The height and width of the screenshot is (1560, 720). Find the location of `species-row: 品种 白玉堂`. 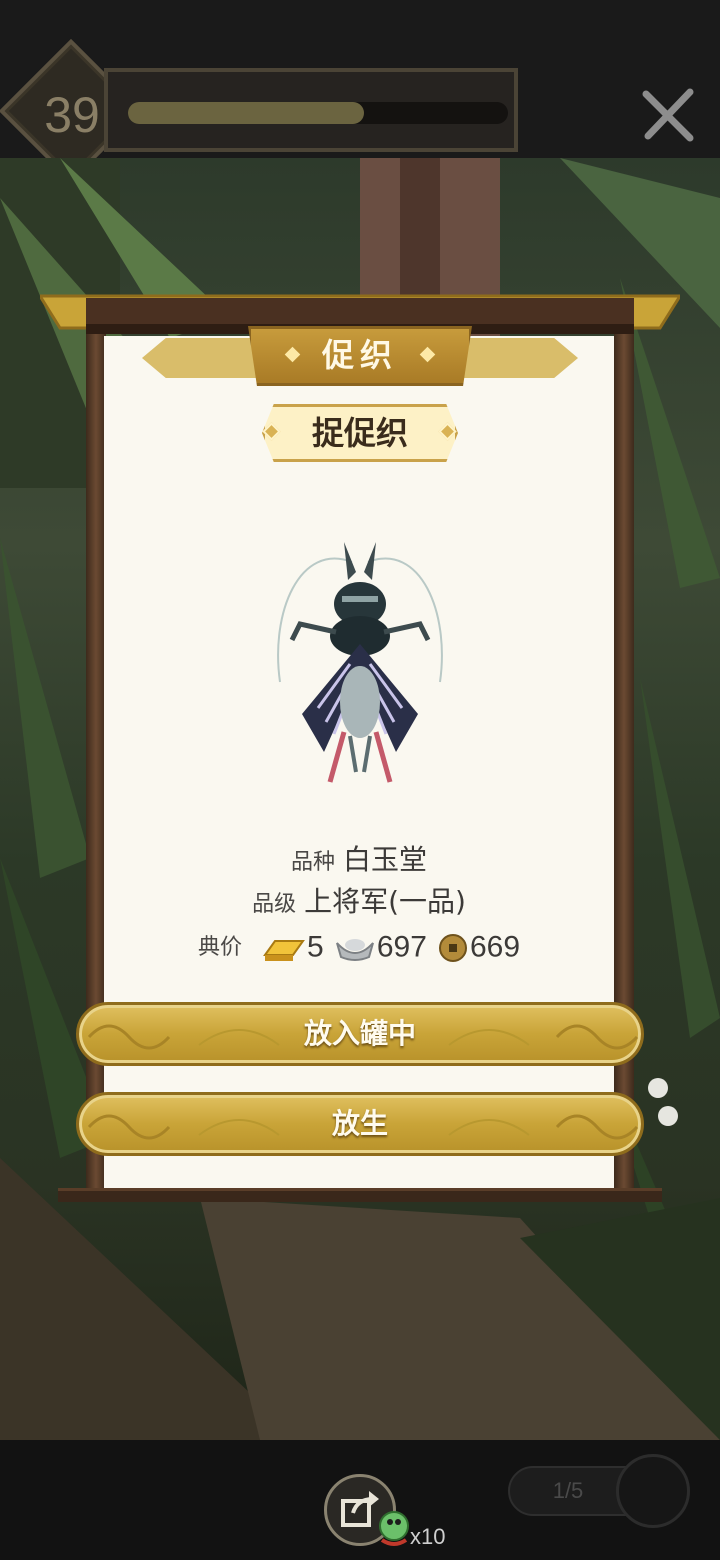

species-row: 品种 白玉堂 is located at coordinates (359, 860).